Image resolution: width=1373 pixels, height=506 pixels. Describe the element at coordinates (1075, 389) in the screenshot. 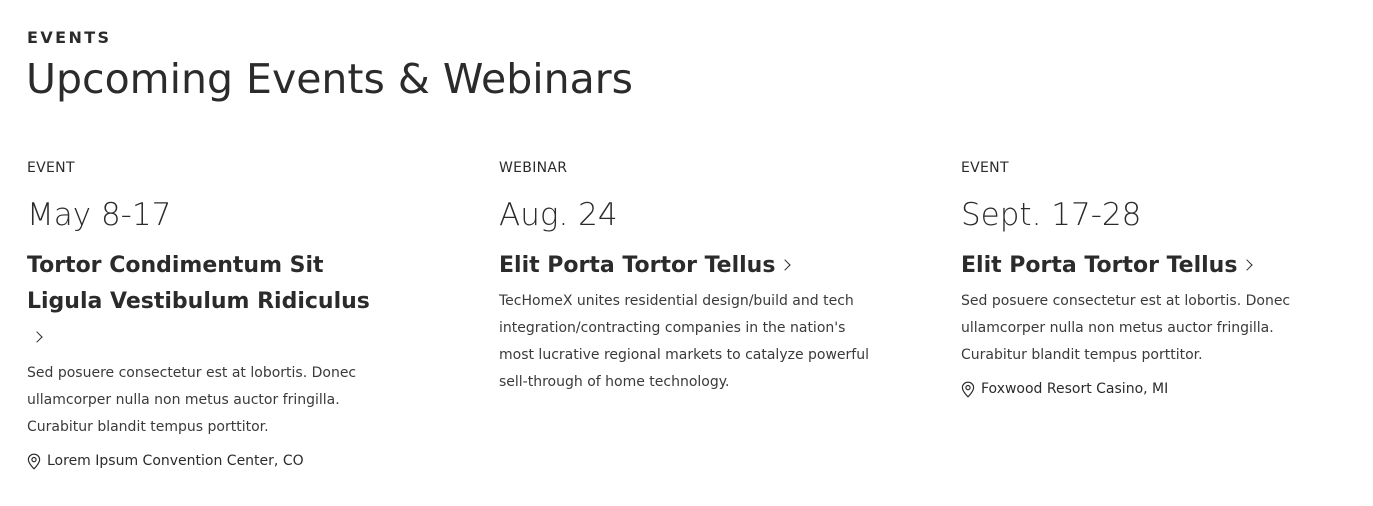

I see `location-text: Foxwood Resort Casino, MI` at that location.